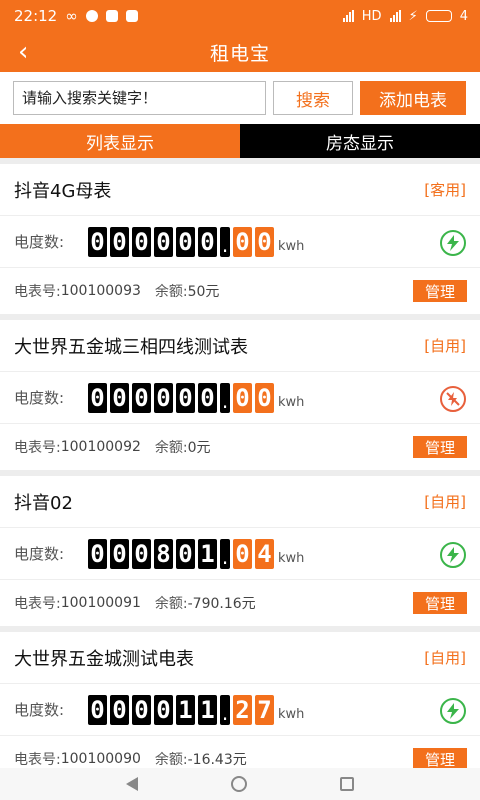 The width and height of the screenshot is (480, 800). Describe the element at coordinates (217, 760) in the screenshot. I see `balance-value: -16.43元` at that location.